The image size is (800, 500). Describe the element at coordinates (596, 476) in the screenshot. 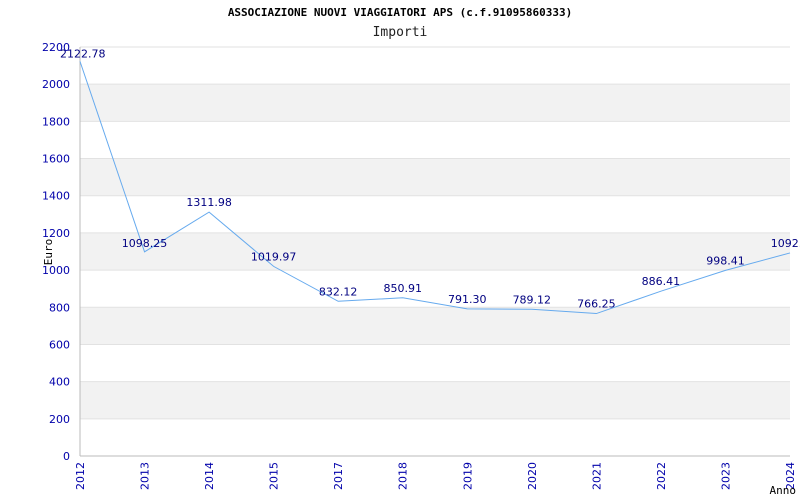

I see `x-tick-label: 2021` at that location.